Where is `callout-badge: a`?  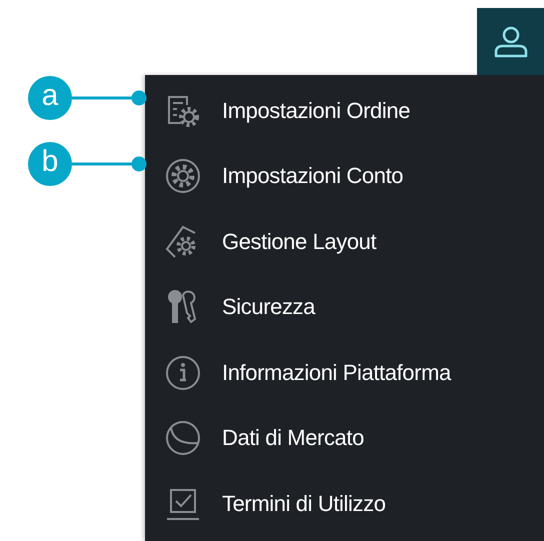
callout-badge: a is located at coordinates (50, 98).